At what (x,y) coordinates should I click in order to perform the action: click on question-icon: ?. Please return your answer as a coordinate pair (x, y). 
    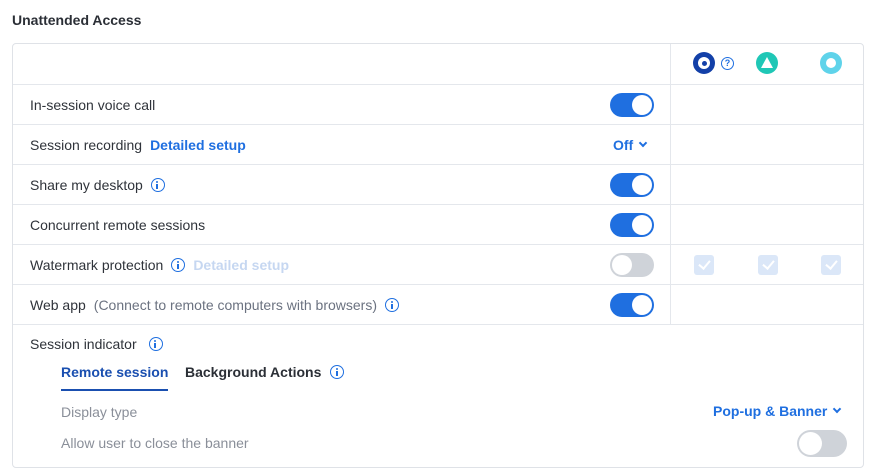
    Looking at the image, I should click on (727, 63).